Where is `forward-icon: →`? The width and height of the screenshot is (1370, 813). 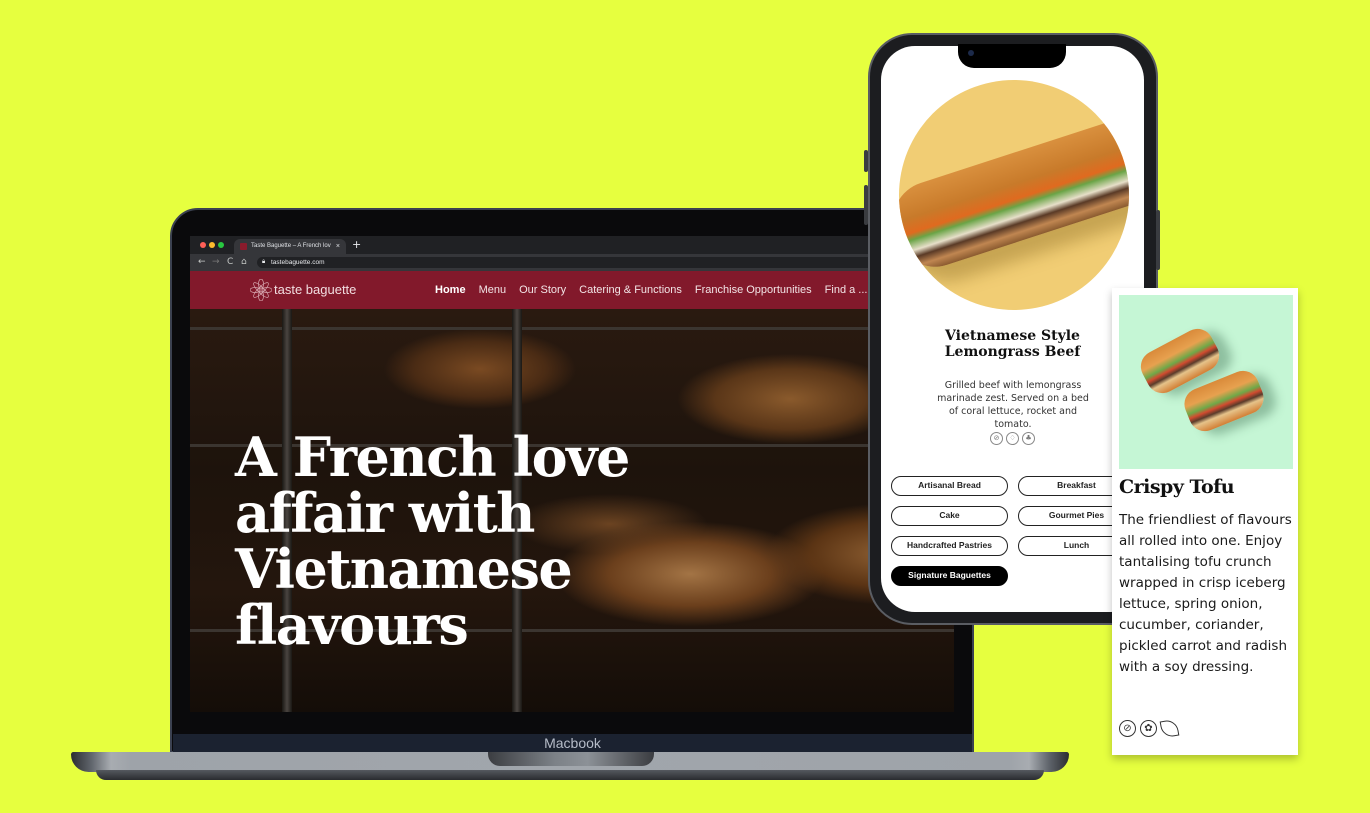
forward-icon: → is located at coordinates (216, 262).